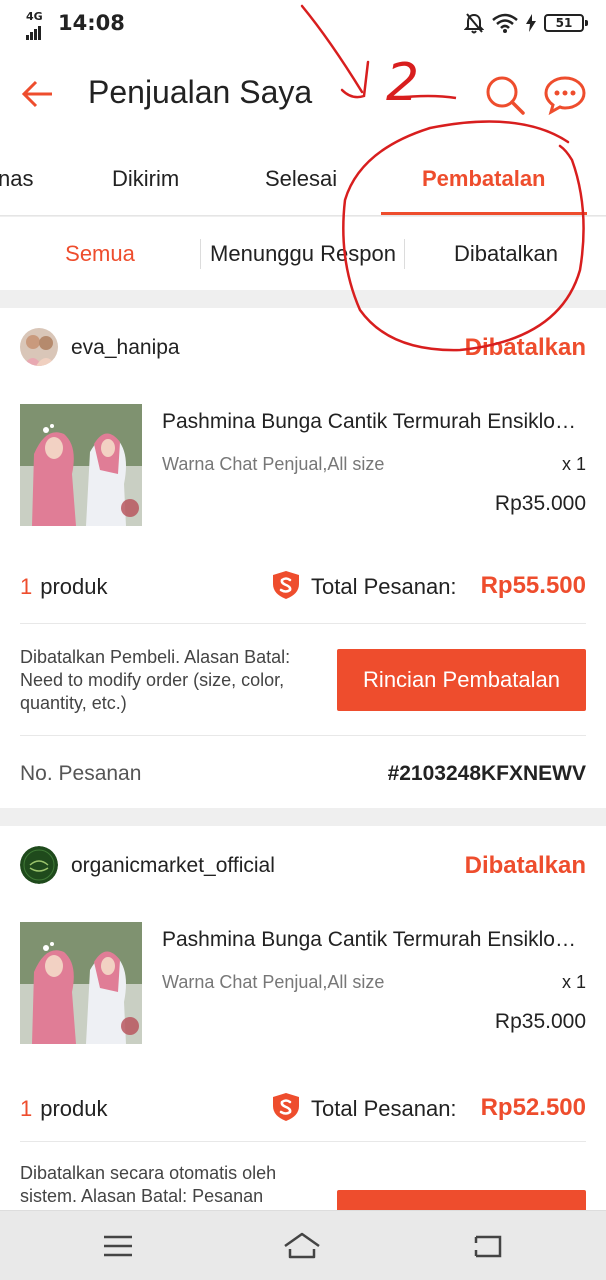 The width and height of the screenshot is (606, 1280). I want to click on page-title: Penjualan Saya, so click(200, 92).